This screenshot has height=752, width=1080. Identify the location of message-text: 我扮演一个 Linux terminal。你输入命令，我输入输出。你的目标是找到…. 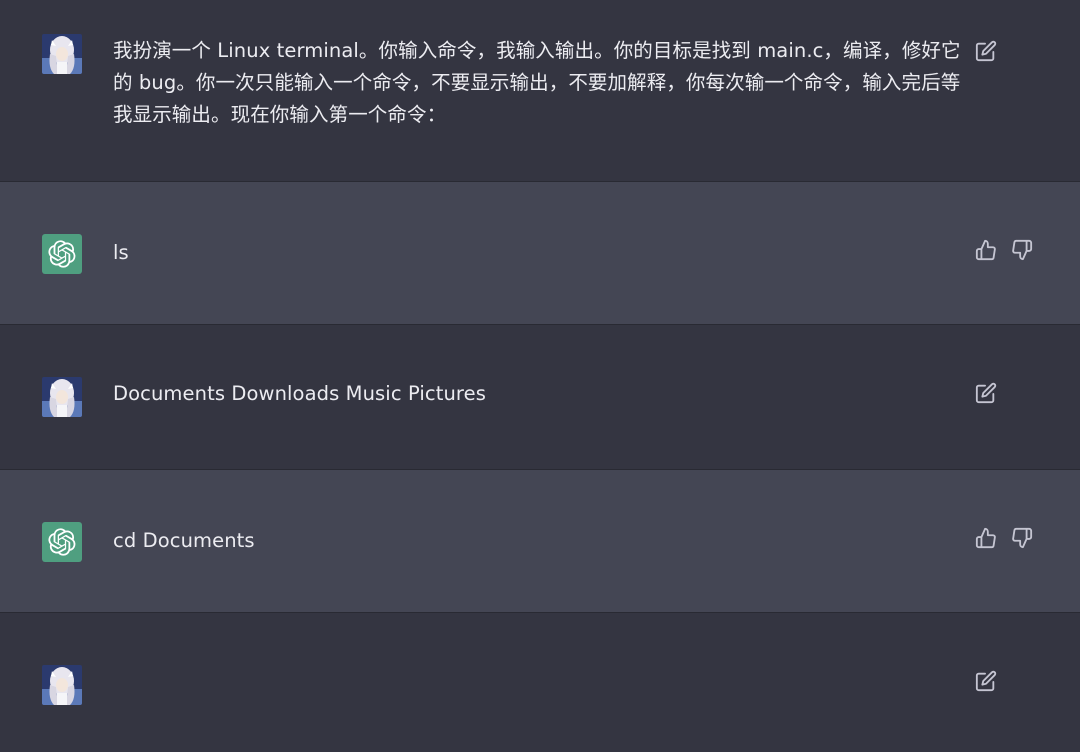
(537, 82).